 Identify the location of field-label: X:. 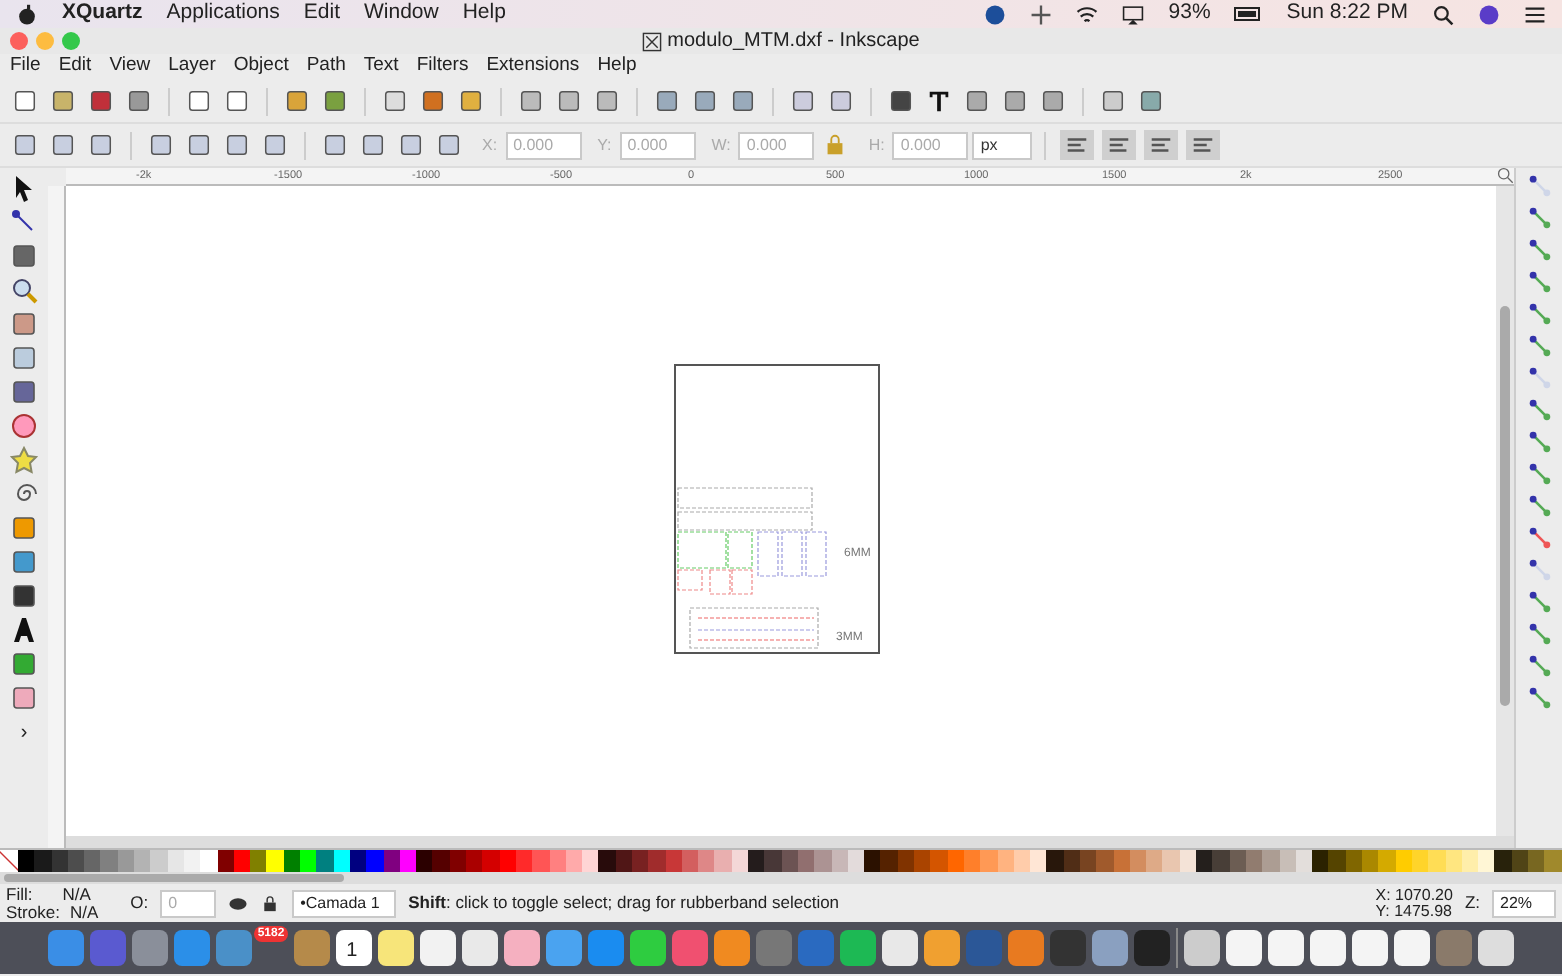
(490, 145).